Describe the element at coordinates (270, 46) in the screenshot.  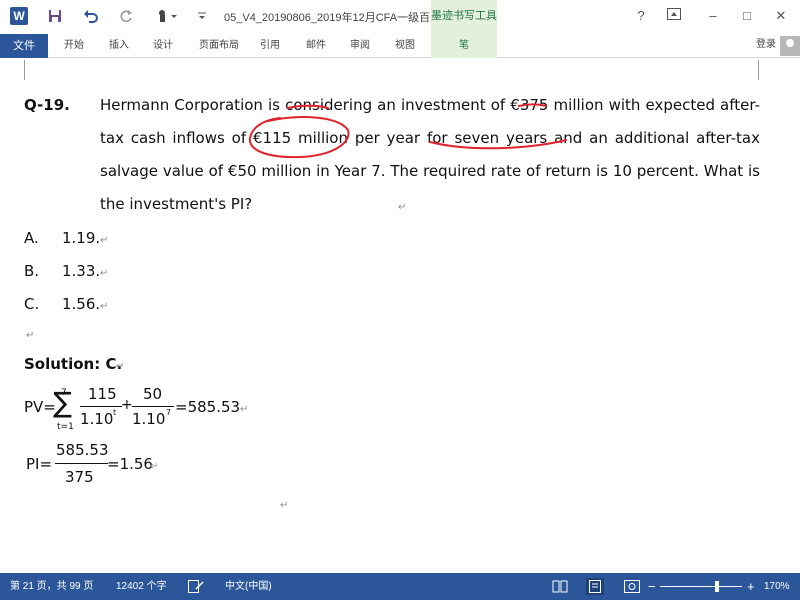
I see `tab-references: 引用` at that location.